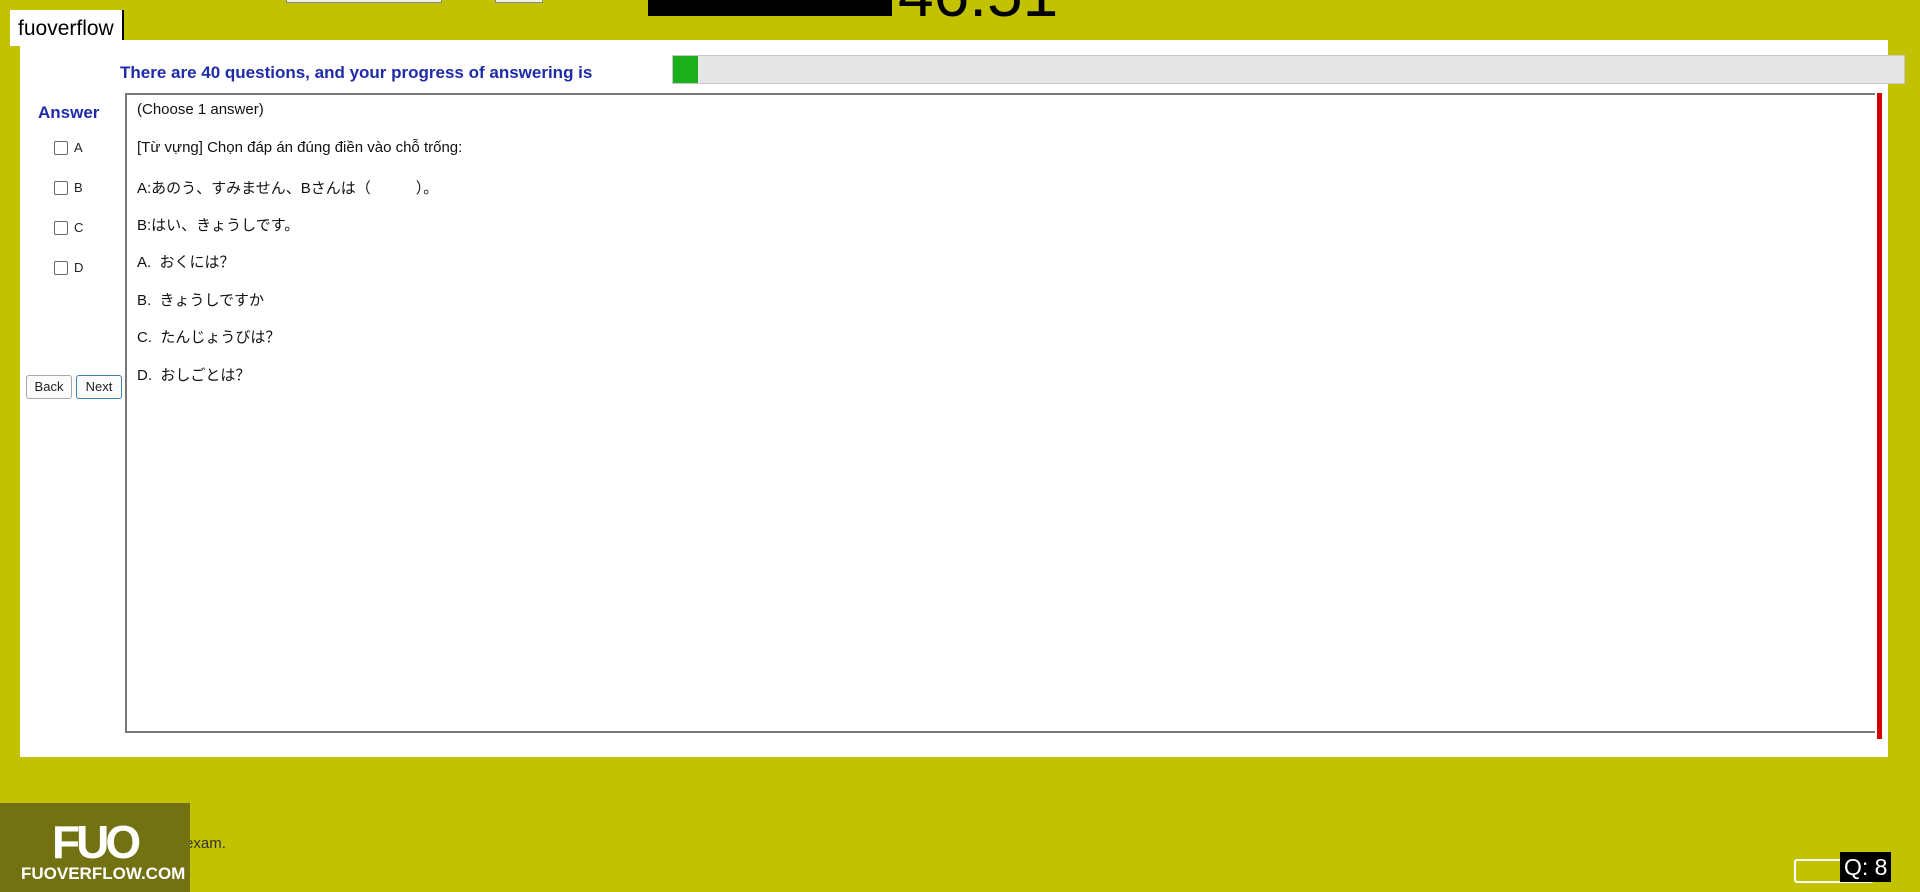 This screenshot has width=1920, height=892. I want to click on logo-text: FUOVERFLOW.COM, so click(103, 873).